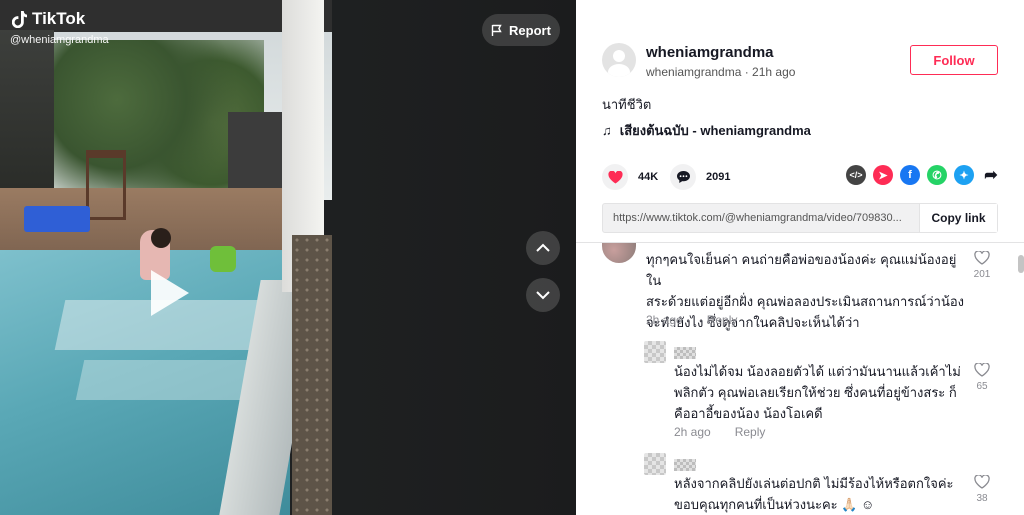 The image size is (1024, 515). What do you see at coordinates (937, 175) in the screenshot?
I see `whatsapp-icon: ✆` at bounding box center [937, 175].